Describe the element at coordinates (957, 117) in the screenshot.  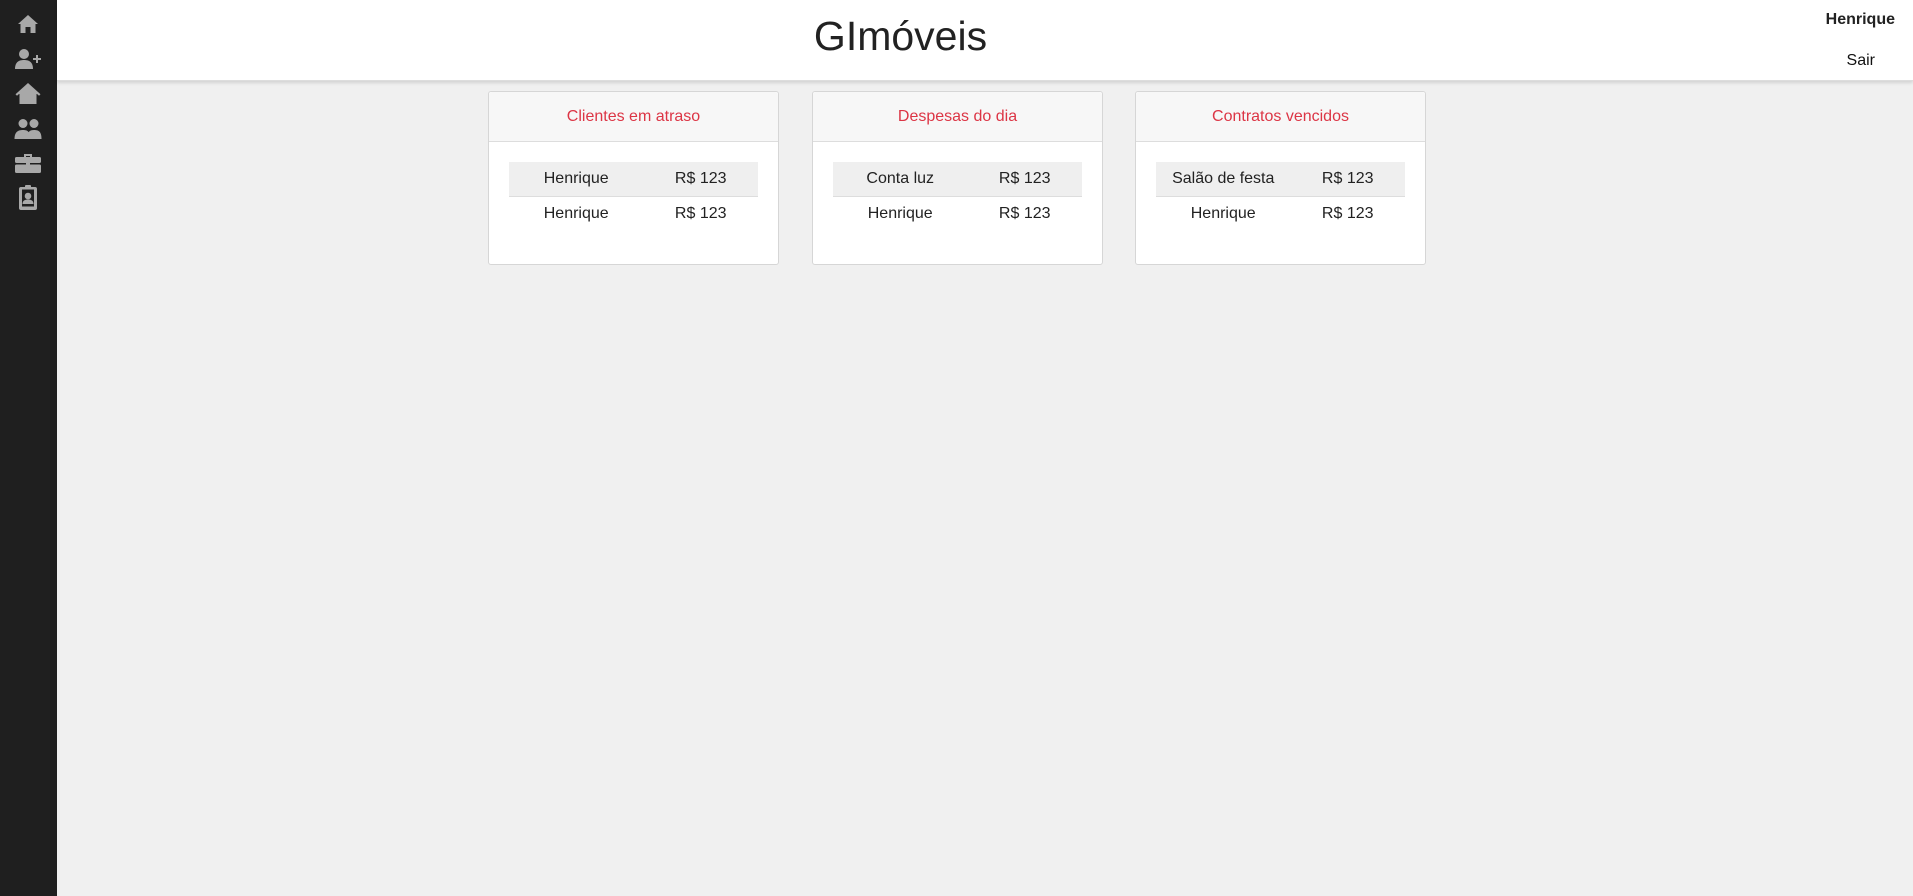
I see `card-title: Despesas do dia` at that location.